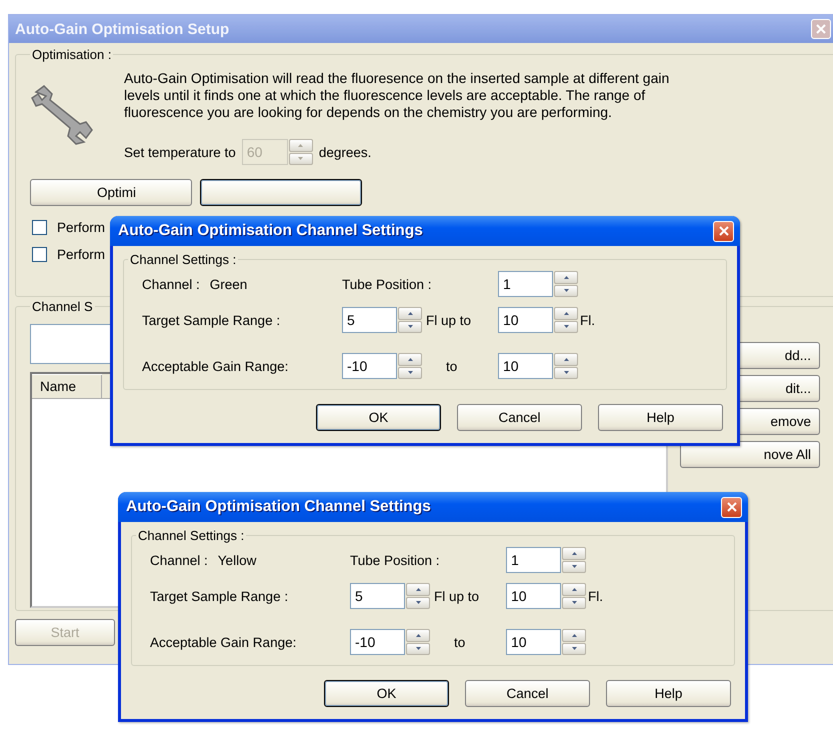 This screenshot has width=833, height=729. What do you see at coordinates (67, 386) in the screenshot?
I see `column-header: Name` at bounding box center [67, 386].